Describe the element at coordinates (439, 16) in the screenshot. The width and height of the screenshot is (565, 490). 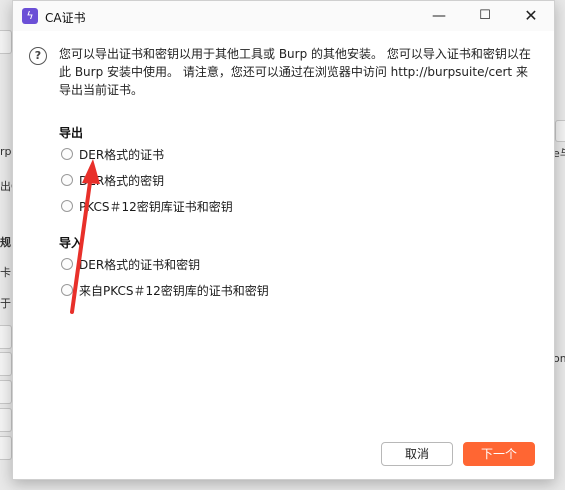
I see `minimize-button: —` at that location.